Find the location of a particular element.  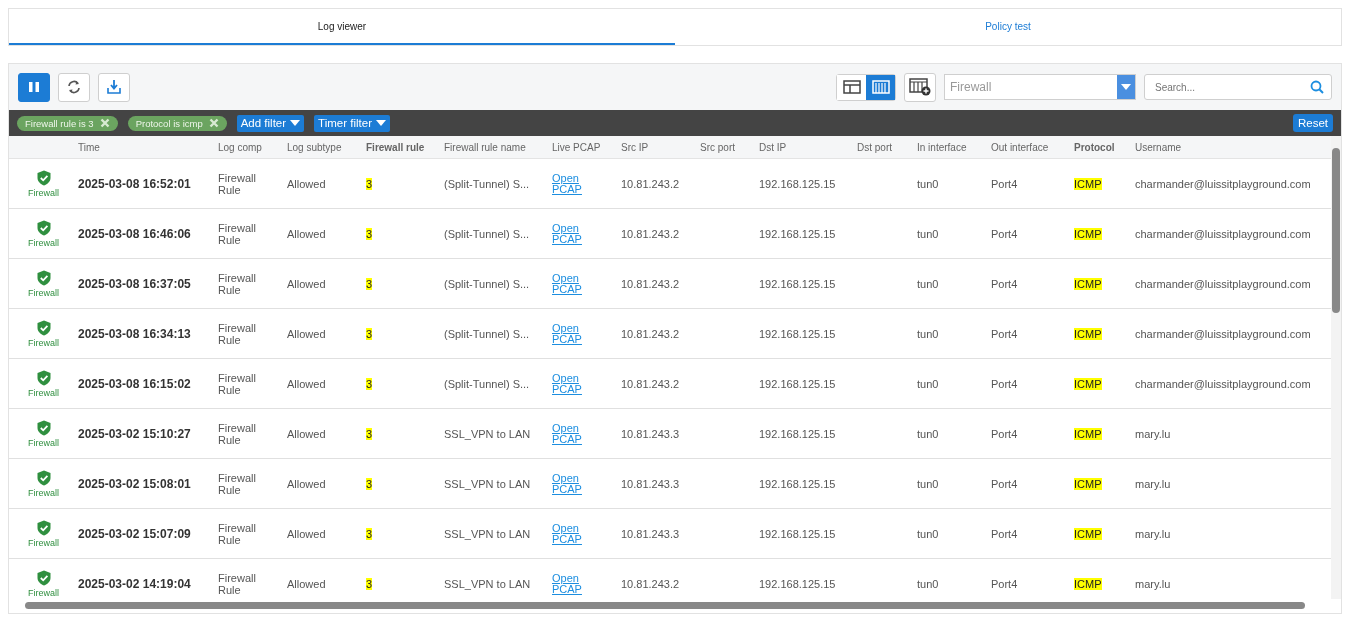

columns-view-button is located at coordinates (880, 87).